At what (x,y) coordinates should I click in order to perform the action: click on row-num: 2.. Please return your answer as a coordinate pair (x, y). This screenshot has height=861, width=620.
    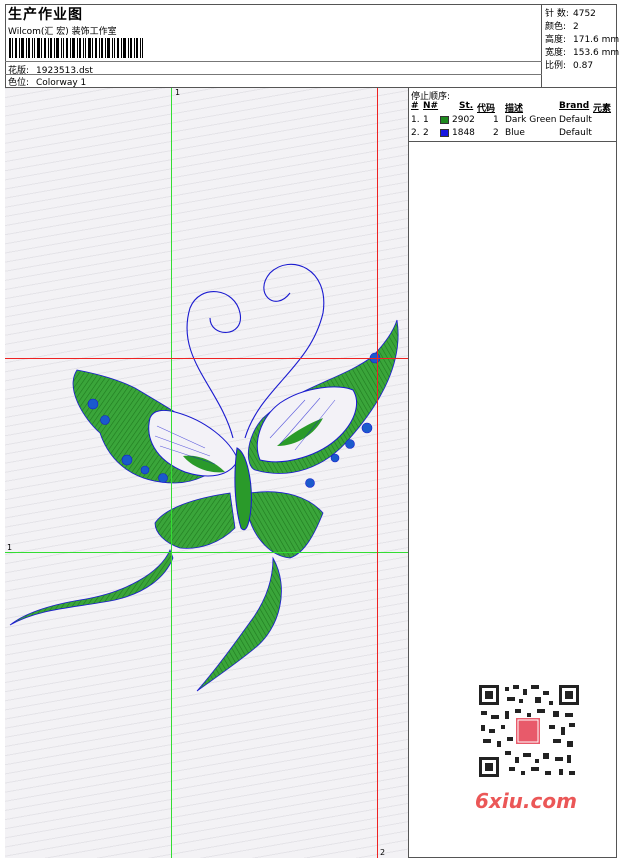
    Looking at the image, I should click on (415, 133).